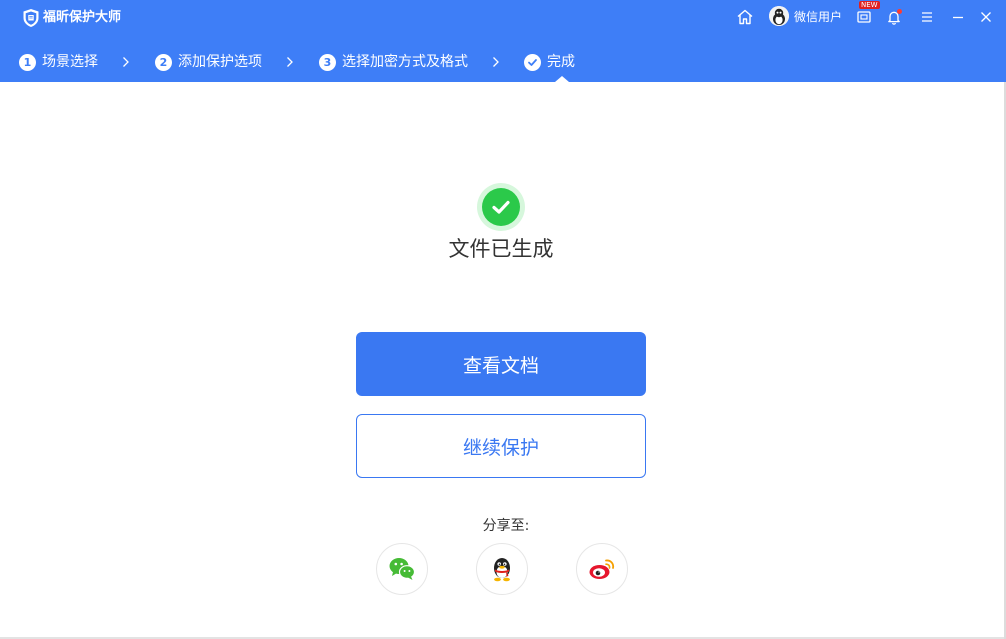 Image resolution: width=1006 pixels, height=639 pixels. Describe the element at coordinates (602, 569) in the screenshot. I see `weibo-icon` at that location.